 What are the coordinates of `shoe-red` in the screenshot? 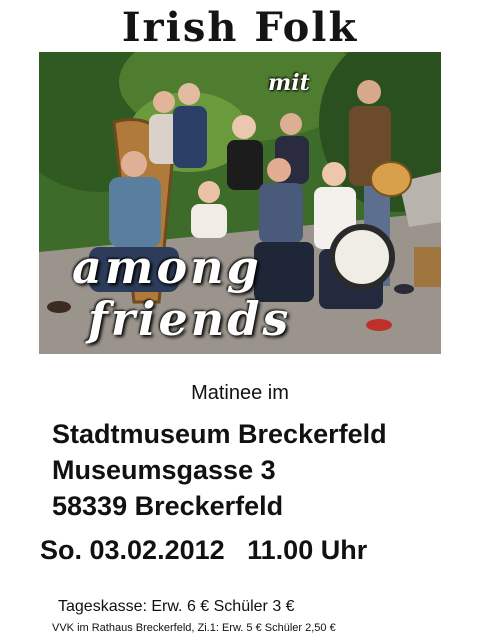 It's located at (379, 325).